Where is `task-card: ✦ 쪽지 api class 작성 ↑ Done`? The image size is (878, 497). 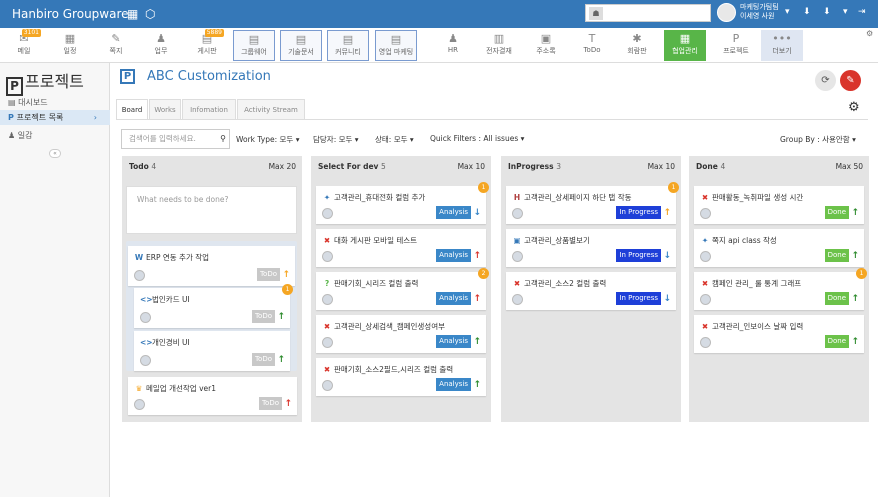 task-card: ✦ 쪽지 api class 작성 ↑ Done is located at coordinates (779, 248).